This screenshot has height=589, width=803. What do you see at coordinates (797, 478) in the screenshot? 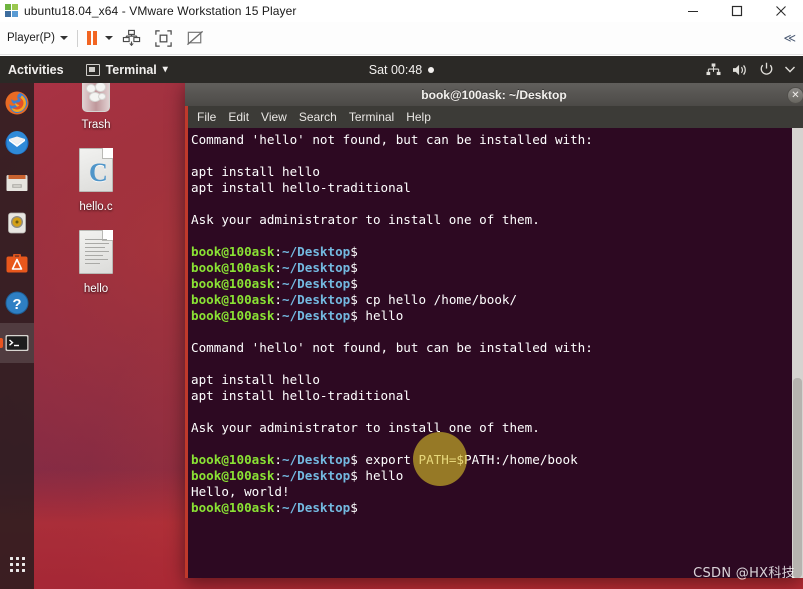
I see `scrollbar-thumb` at bounding box center [797, 478].